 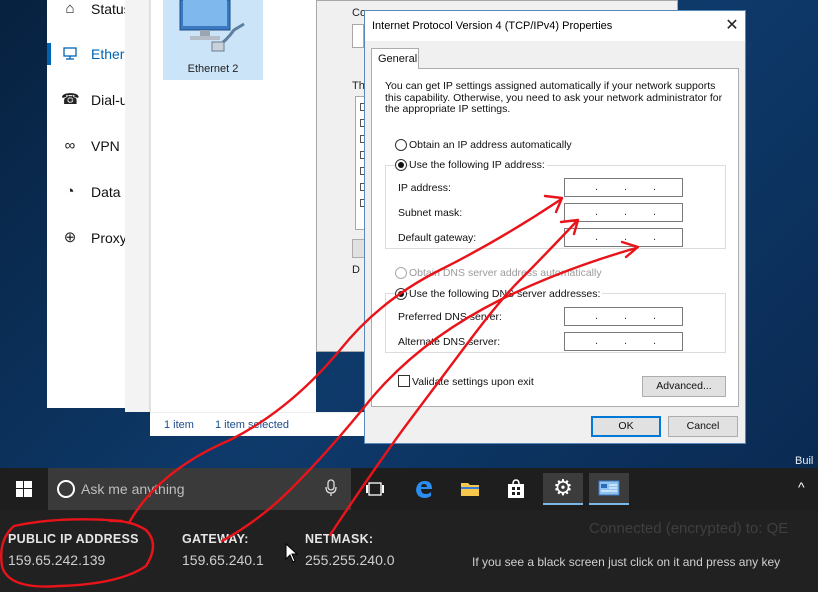 What do you see at coordinates (516, 489) in the screenshot?
I see `store-icon` at bounding box center [516, 489].